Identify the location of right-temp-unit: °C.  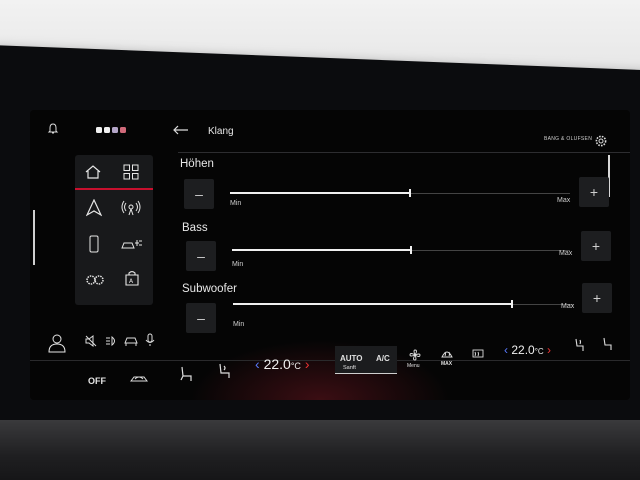
(539, 351).